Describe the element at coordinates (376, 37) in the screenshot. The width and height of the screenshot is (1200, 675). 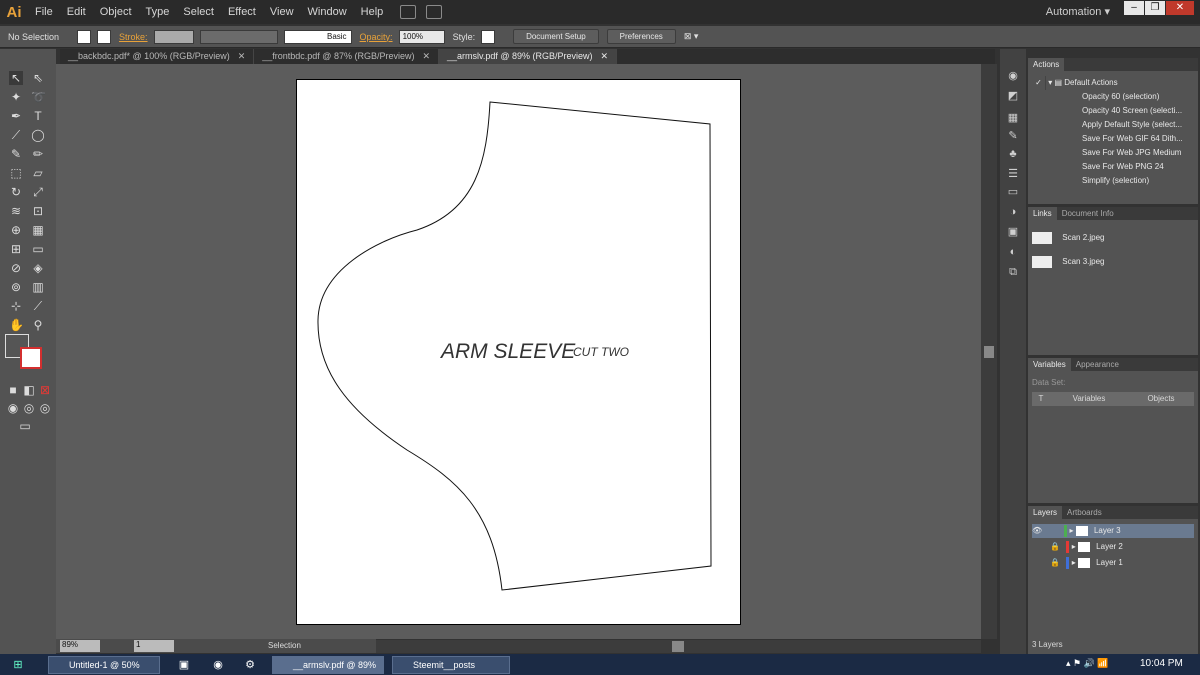
I see `opacity-label: Opacity:` at that location.